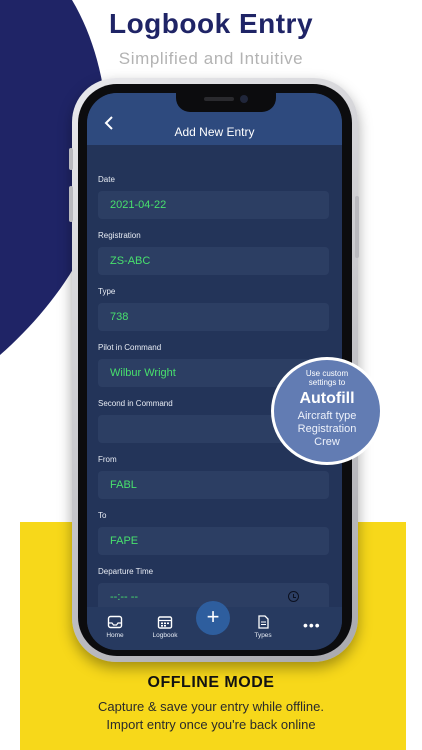 The image size is (422, 750). Describe the element at coordinates (107, 459) in the screenshot. I see `from-label: From` at that location.